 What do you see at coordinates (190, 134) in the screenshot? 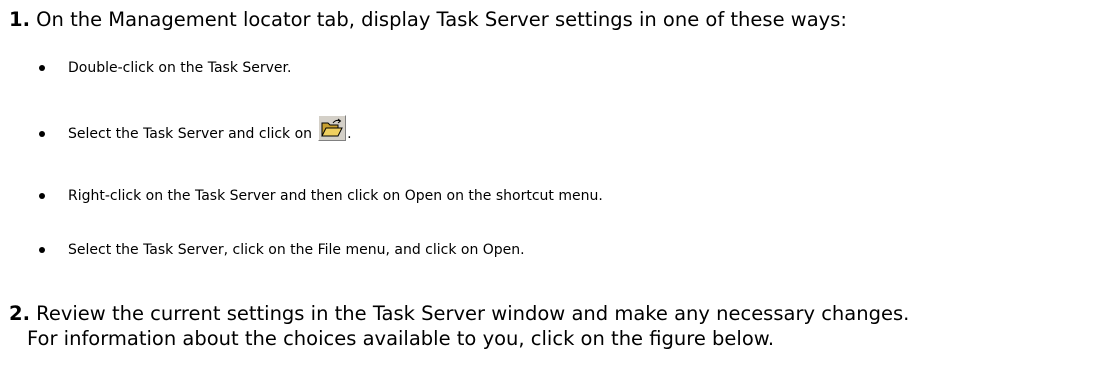
I see `bullet-text-before-icon: Select the Task Server and click on` at bounding box center [190, 134].